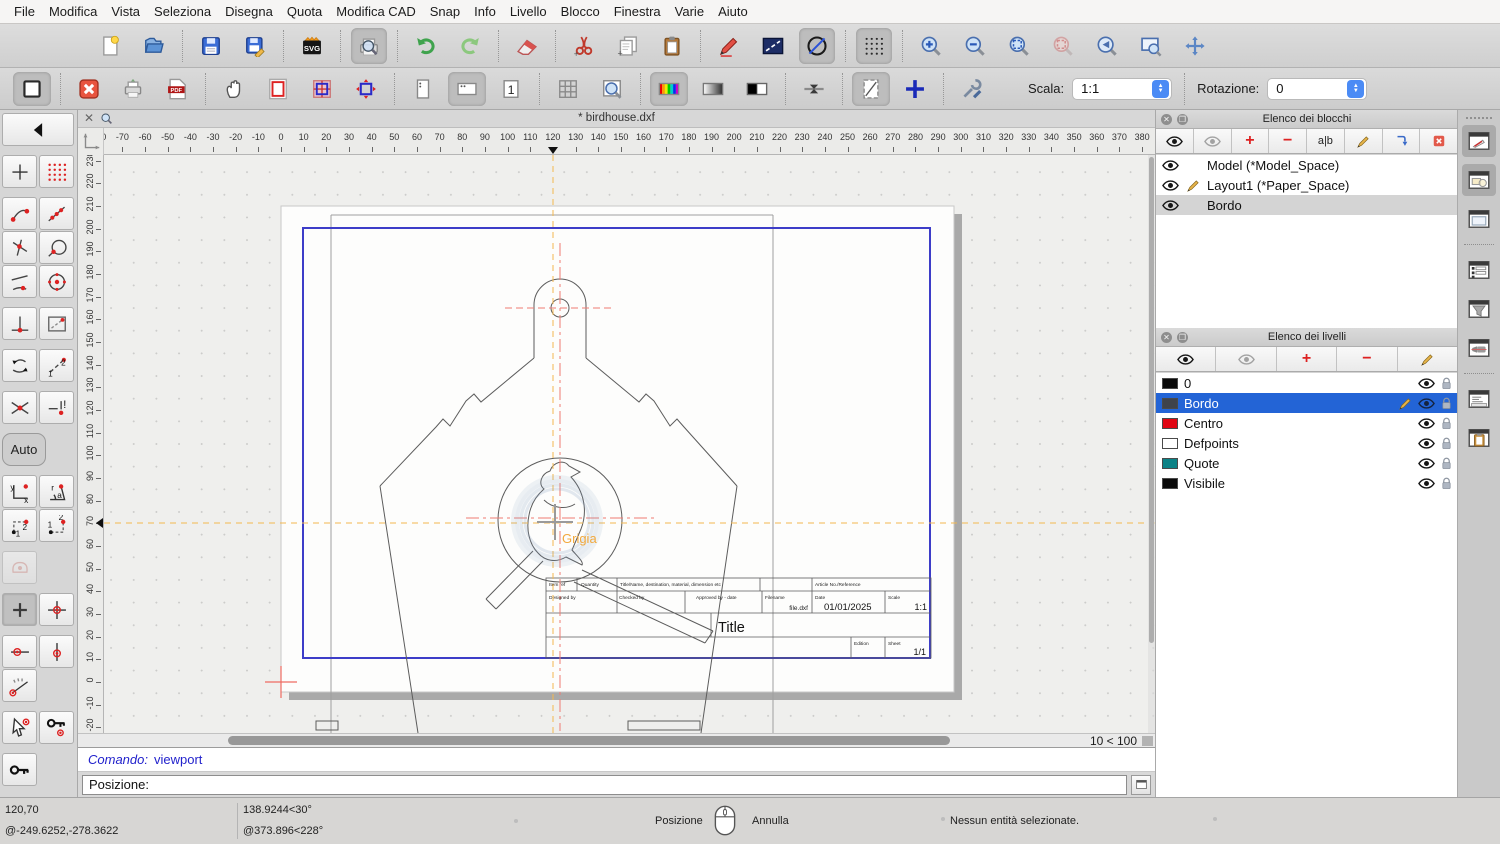 This screenshot has width=1500, height=844. What do you see at coordinates (1428, 359) in the screenshot?
I see `layers-edit-button` at bounding box center [1428, 359].